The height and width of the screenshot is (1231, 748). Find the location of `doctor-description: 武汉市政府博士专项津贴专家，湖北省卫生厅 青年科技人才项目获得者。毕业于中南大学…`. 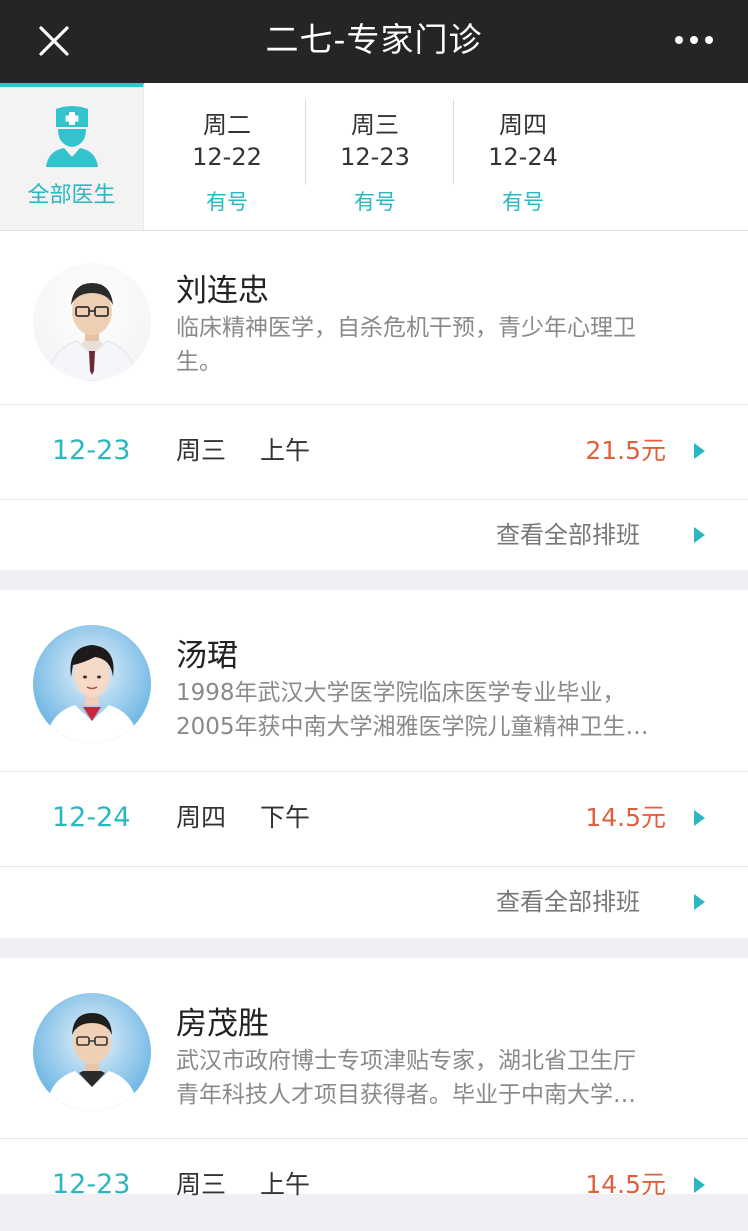

doctor-description: 武汉市政府博士专项津贴专家，湖北省卫生厅 青年科技人才项目获得者。毕业于中南大学… is located at coordinates (446, 1078).